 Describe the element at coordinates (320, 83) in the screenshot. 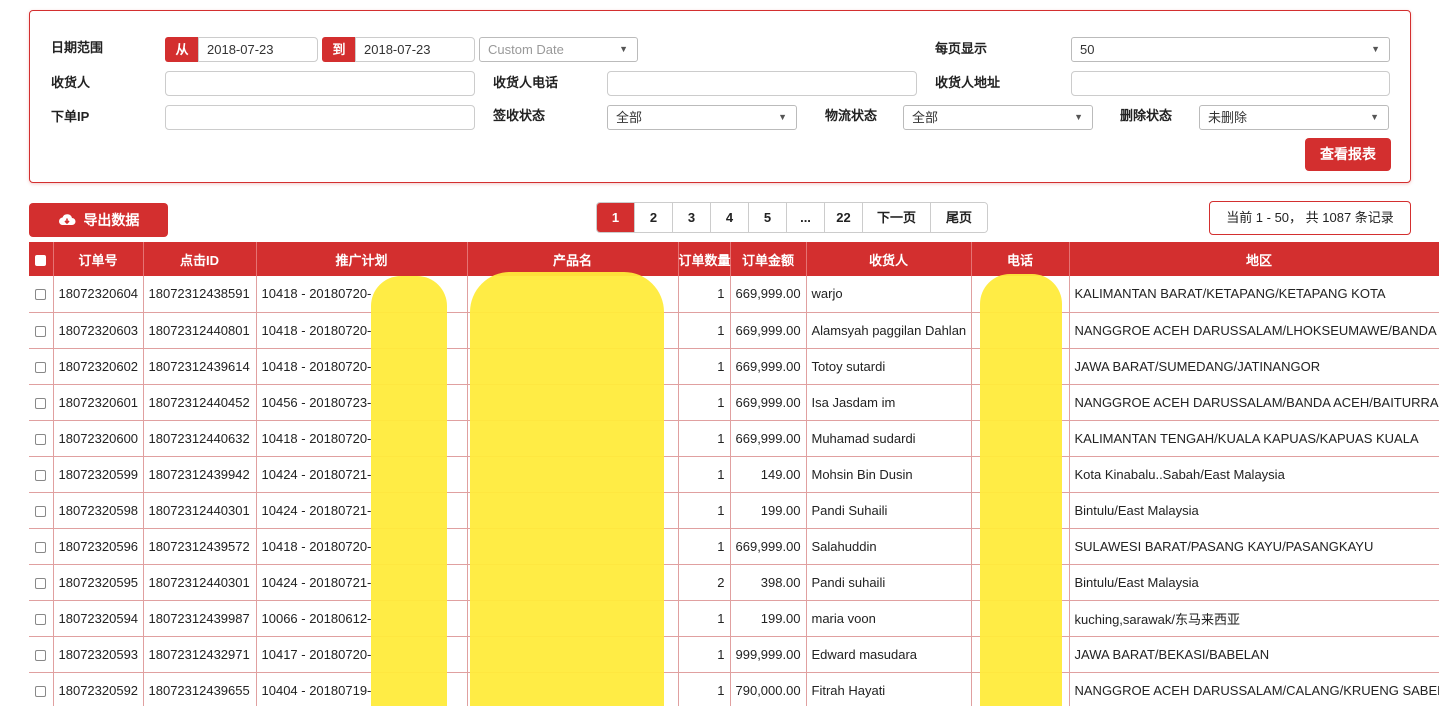

I see `receiver-input` at that location.